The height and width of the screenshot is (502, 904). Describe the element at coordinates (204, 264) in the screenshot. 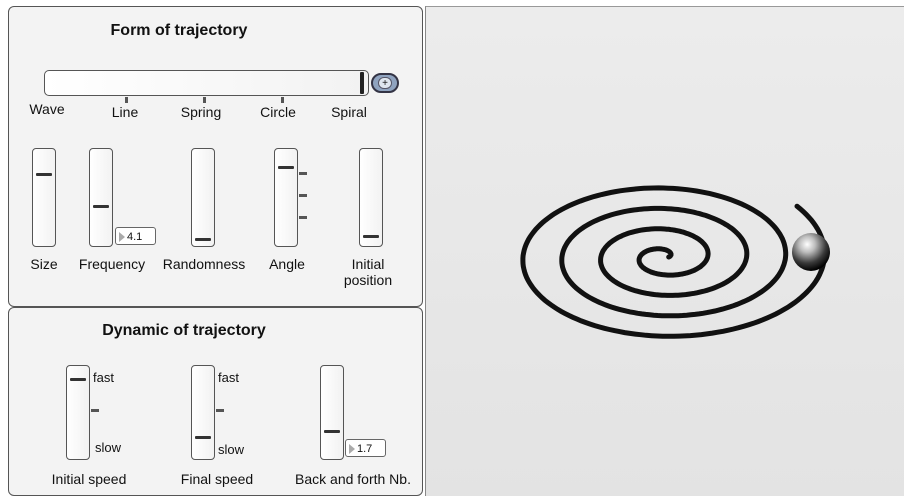

I see `randomness-label: Randomness` at that location.